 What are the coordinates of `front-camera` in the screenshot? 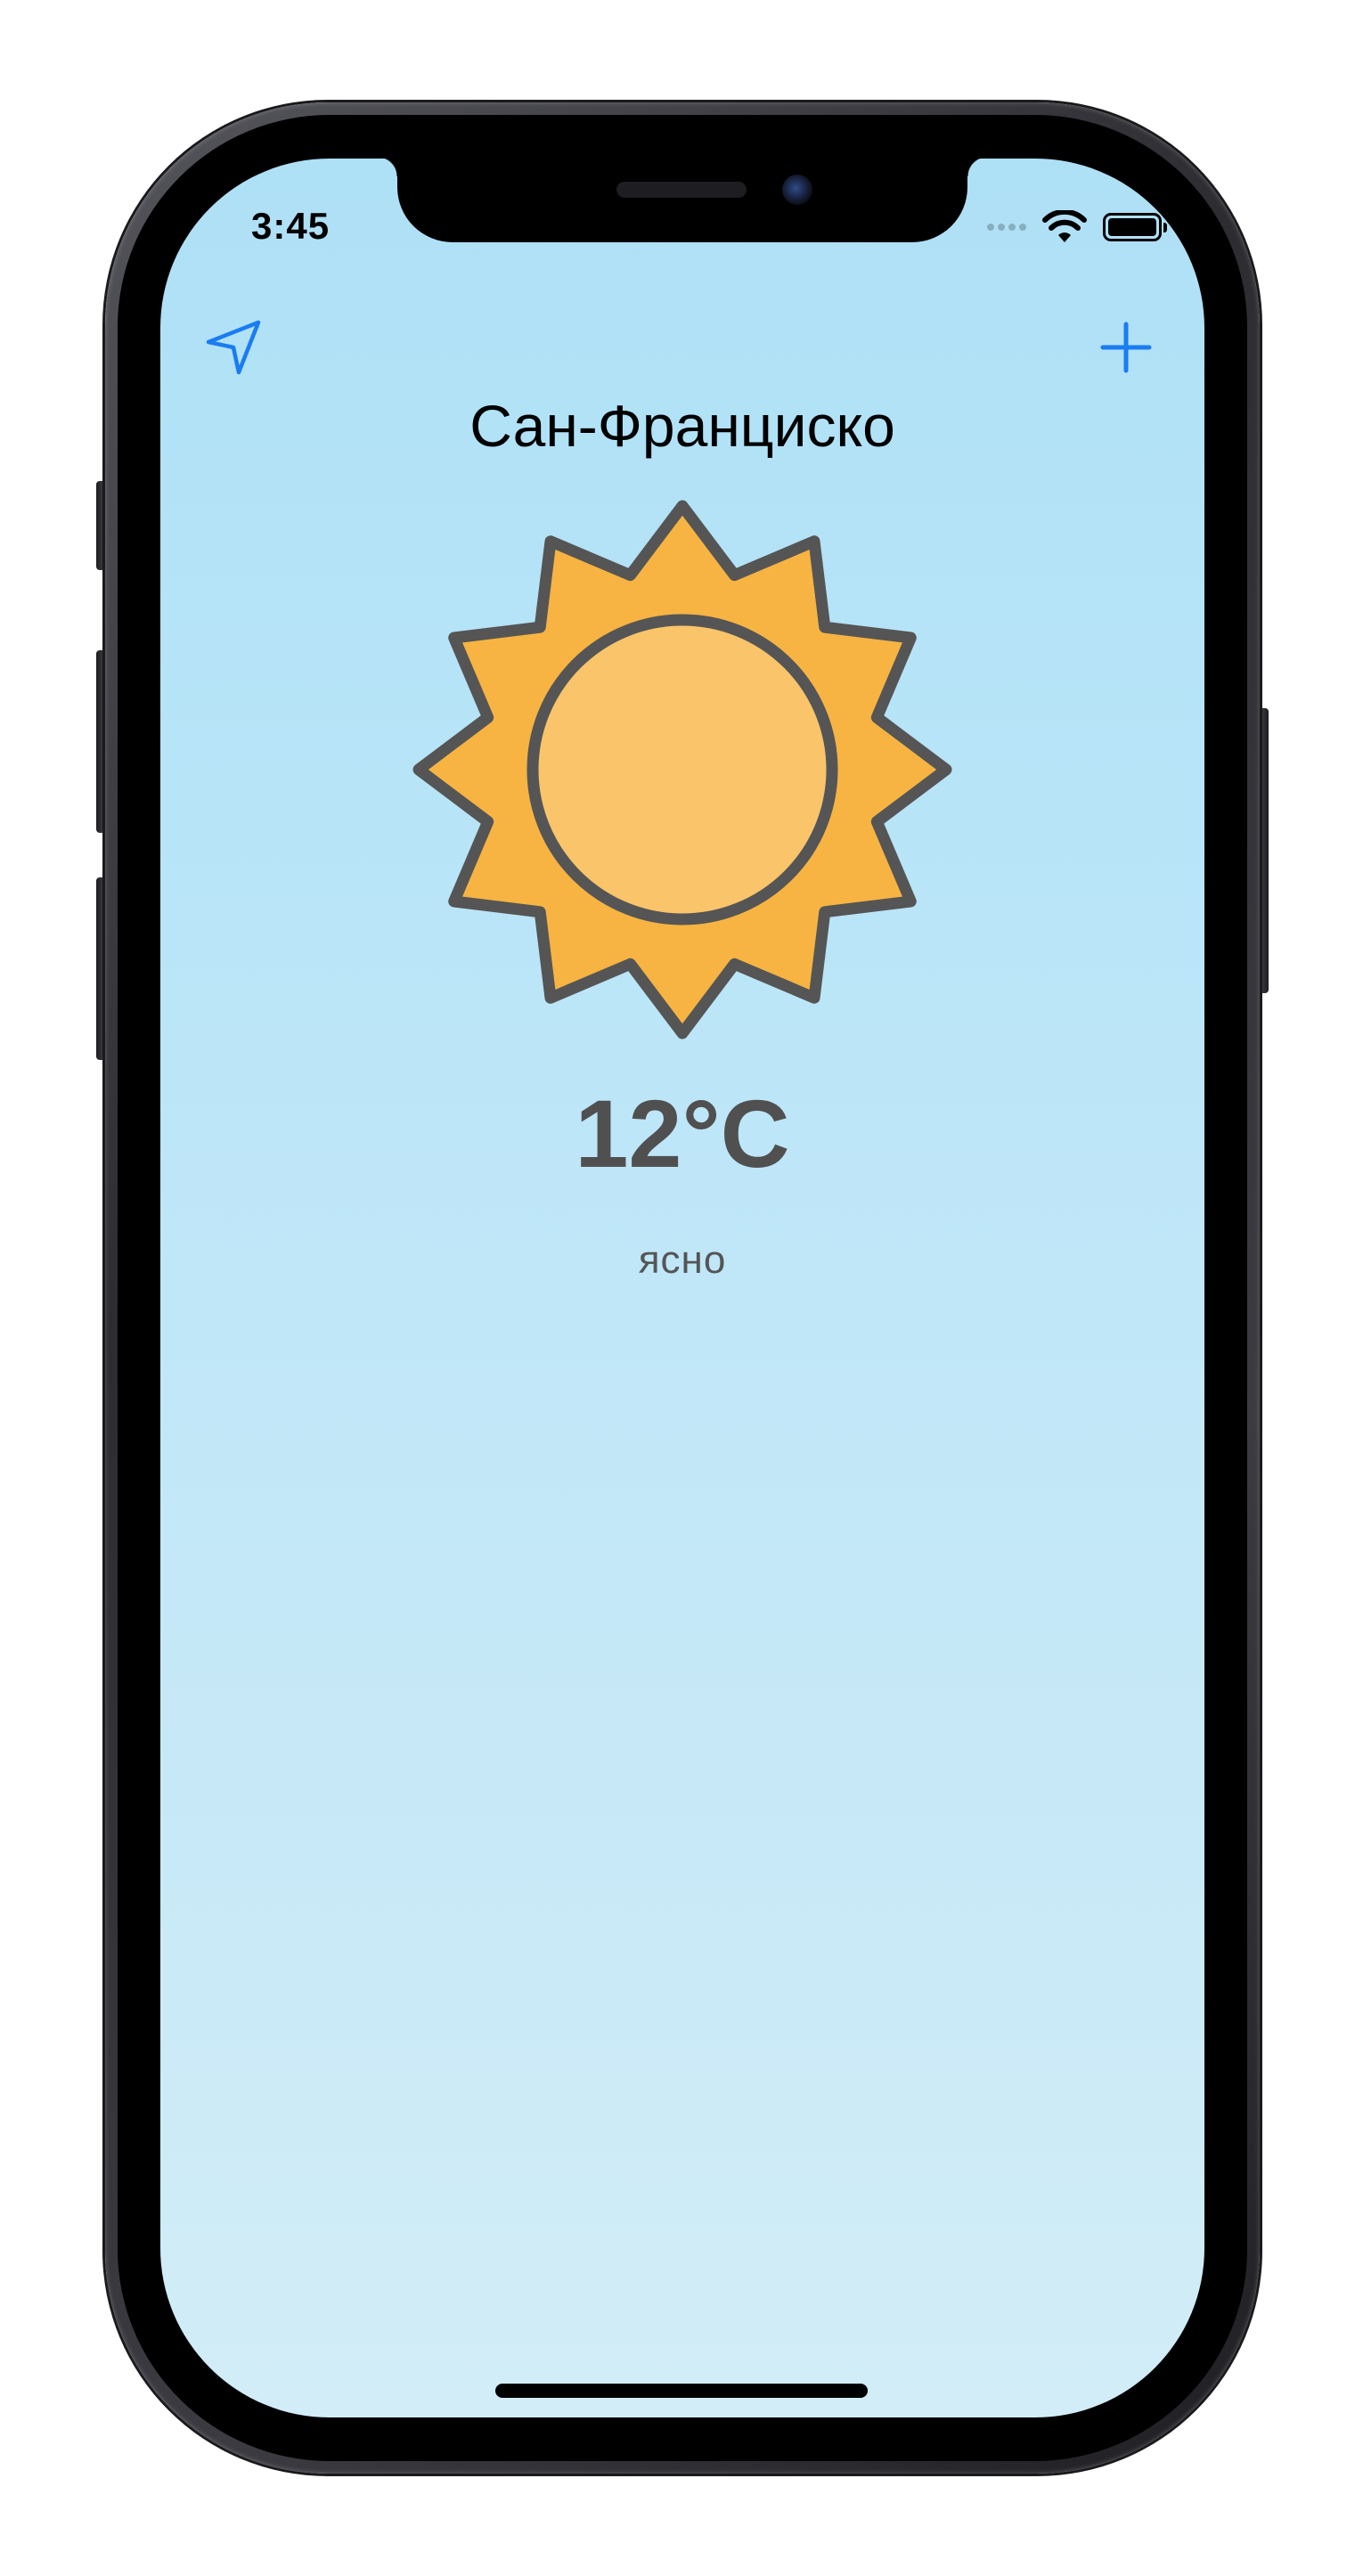 It's located at (797, 190).